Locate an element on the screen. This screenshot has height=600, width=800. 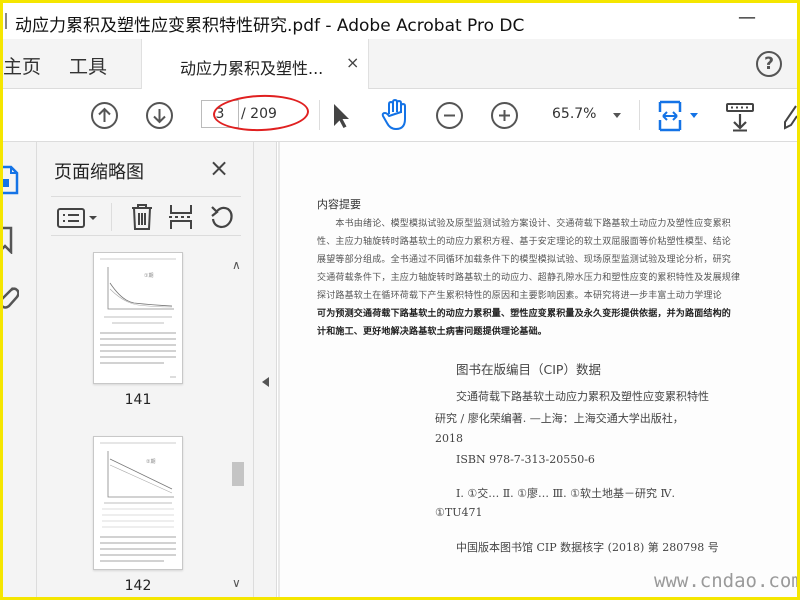
bookmarks-rail-button is located at coordinates (10, 242).